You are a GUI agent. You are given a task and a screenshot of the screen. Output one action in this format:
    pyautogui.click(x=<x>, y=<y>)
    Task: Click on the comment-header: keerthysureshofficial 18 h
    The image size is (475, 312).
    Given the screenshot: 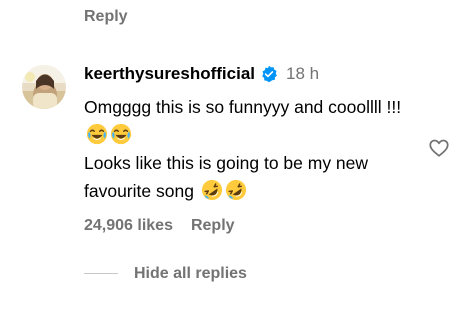 What is the action you would take?
    pyautogui.click(x=201, y=74)
    